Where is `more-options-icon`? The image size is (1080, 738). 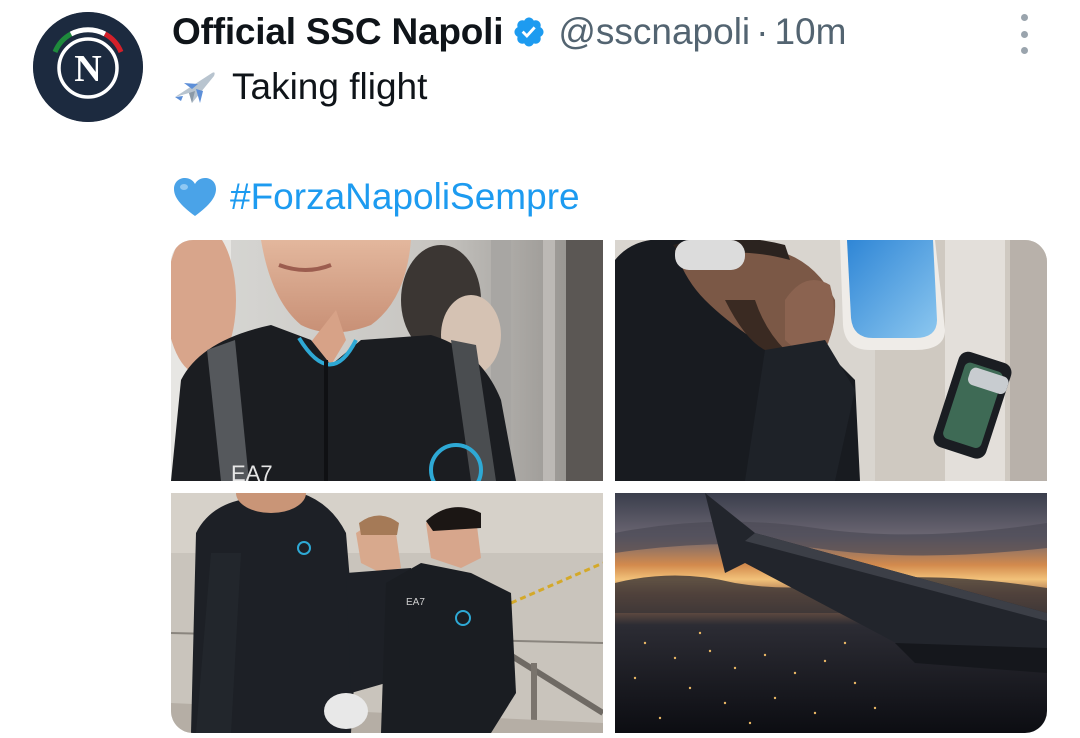 more-options-icon is located at coordinates (1024, 34).